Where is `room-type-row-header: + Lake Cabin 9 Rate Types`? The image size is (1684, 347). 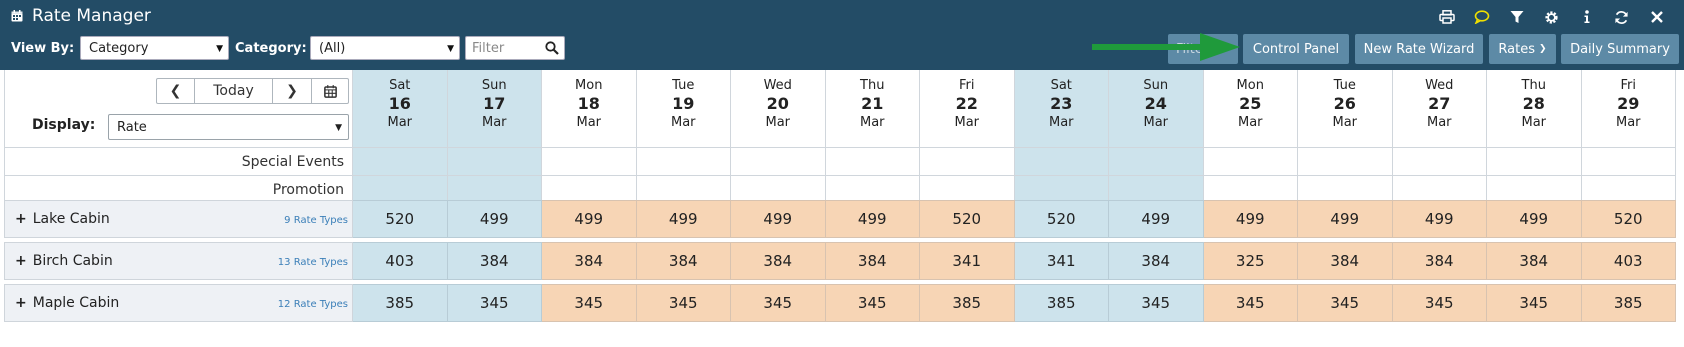 room-type-row-header: + Lake Cabin 9 Rate Types is located at coordinates (178, 219).